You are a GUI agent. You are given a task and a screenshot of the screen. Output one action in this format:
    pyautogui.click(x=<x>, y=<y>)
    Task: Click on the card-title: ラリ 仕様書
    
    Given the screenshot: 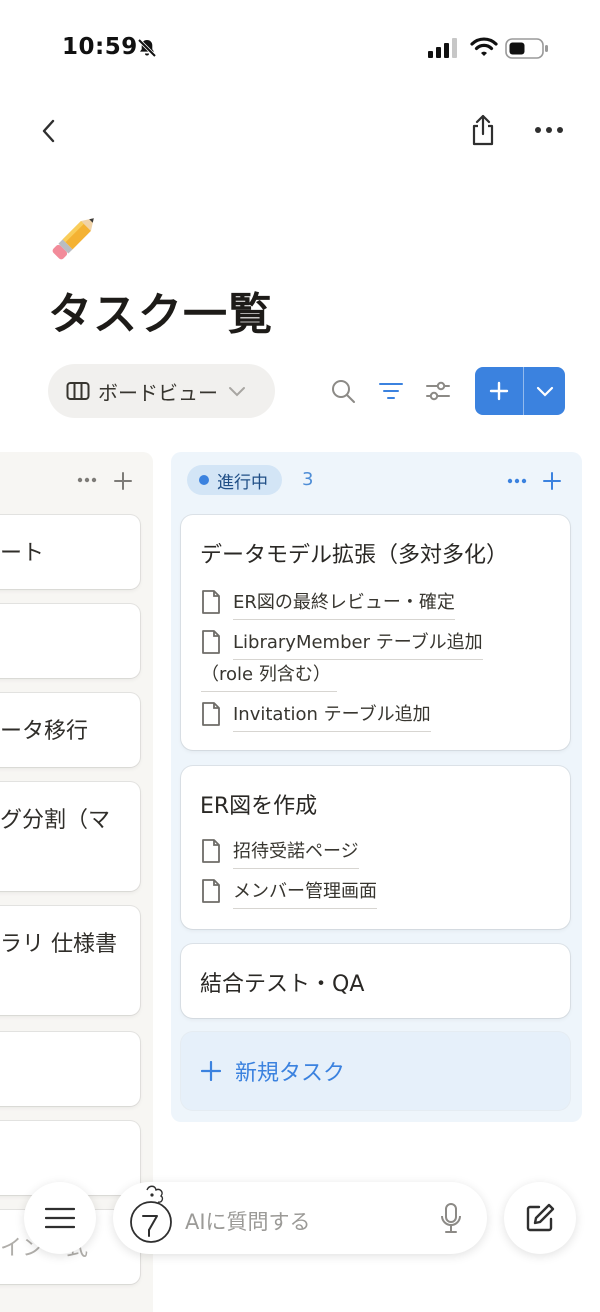 What is the action you would take?
    pyautogui.click(x=58, y=944)
    